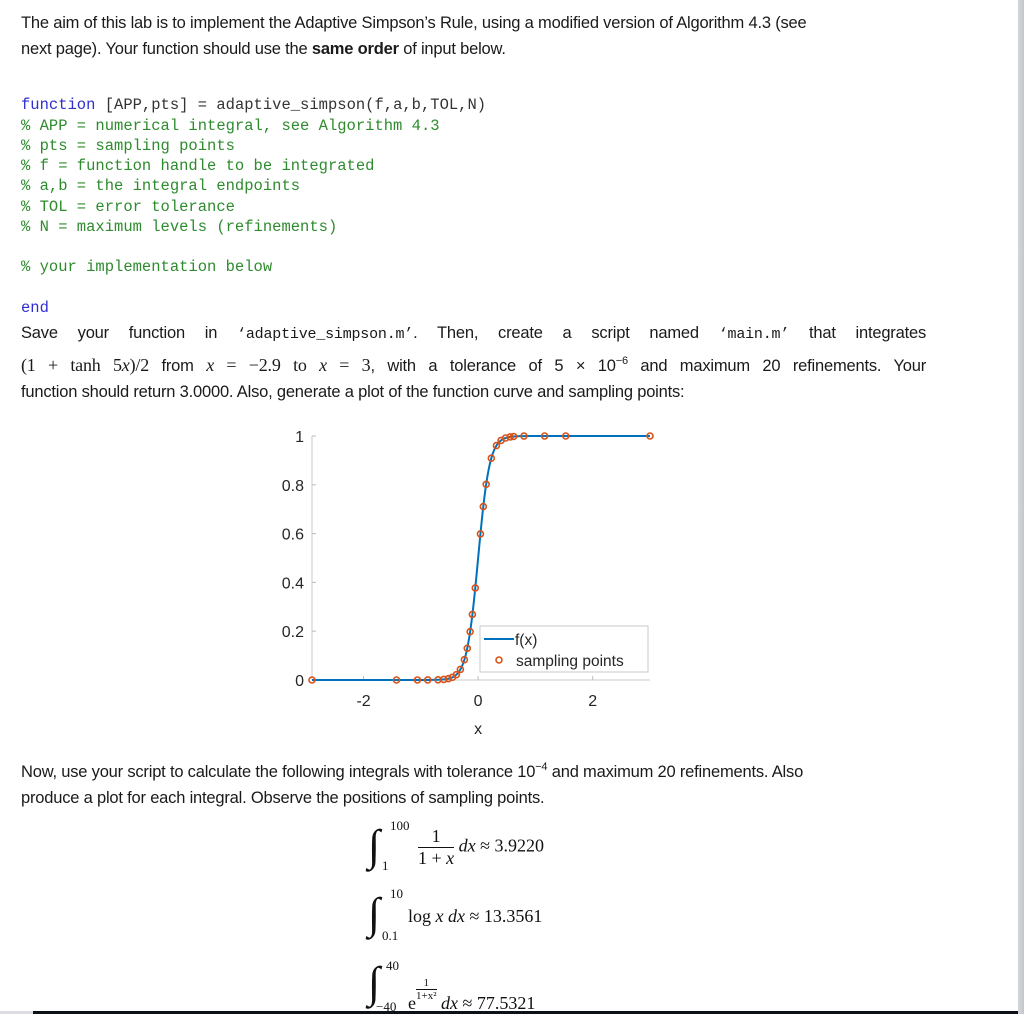 The width and height of the screenshot is (1024, 1015). What do you see at coordinates (478, 729) in the screenshot?
I see `x-axis-label: x` at bounding box center [478, 729].